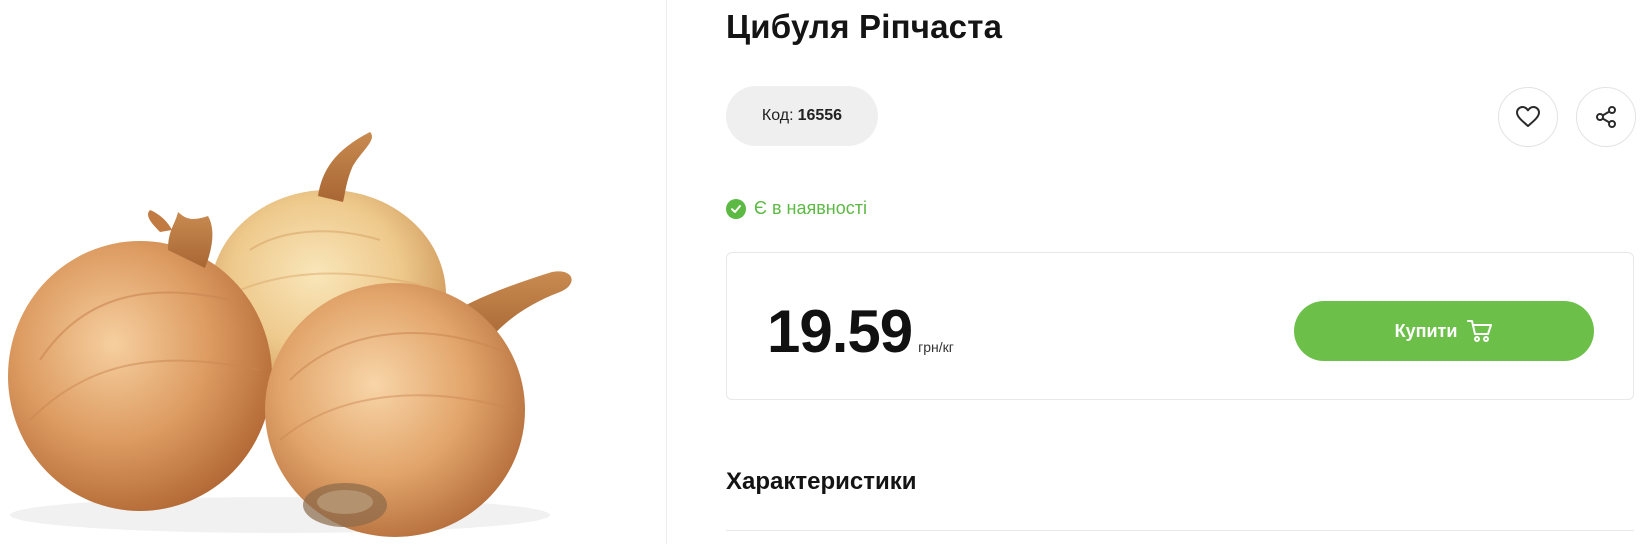  What do you see at coordinates (666, 272) in the screenshot?
I see `column-divider` at bounding box center [666, 272].